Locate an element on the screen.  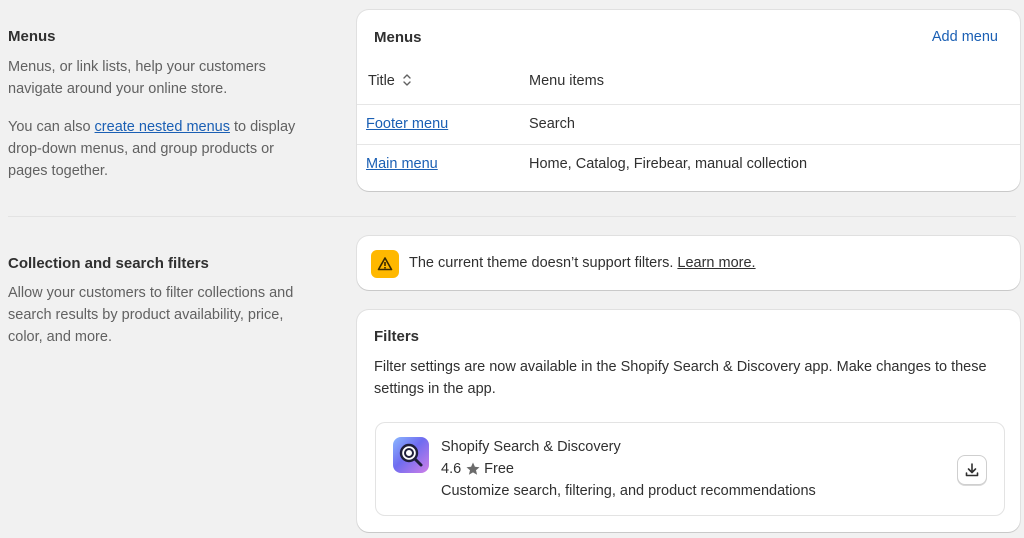
app-price: Free is located at coordinates (499, 469).